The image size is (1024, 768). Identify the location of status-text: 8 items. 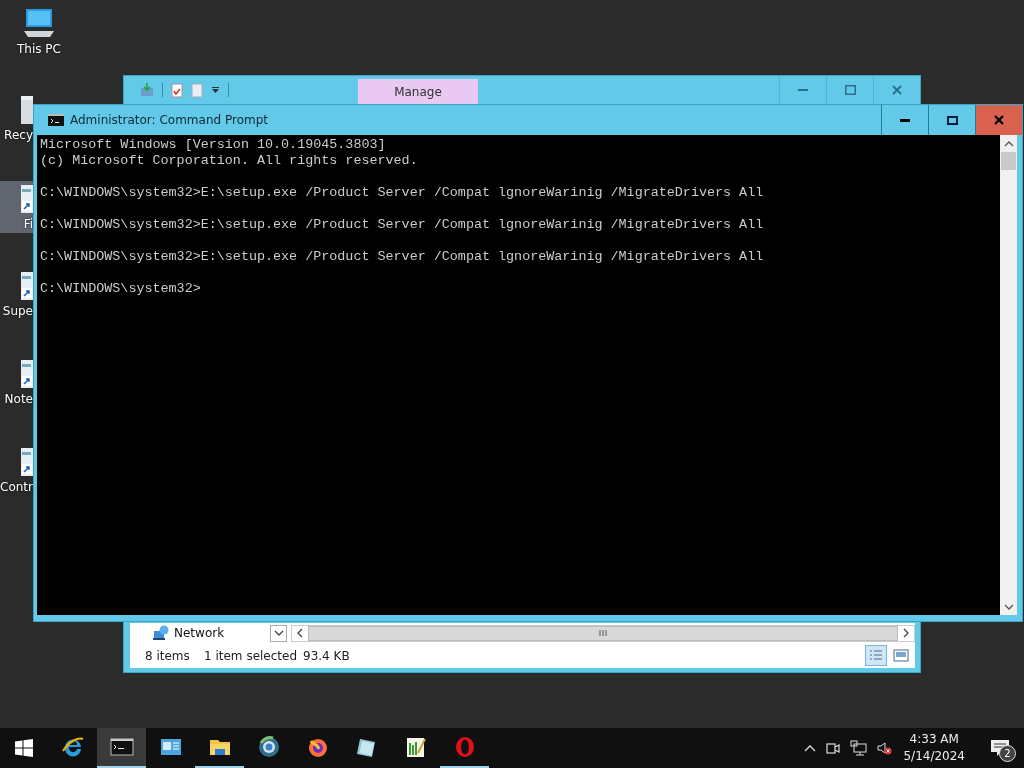
(168, 655).